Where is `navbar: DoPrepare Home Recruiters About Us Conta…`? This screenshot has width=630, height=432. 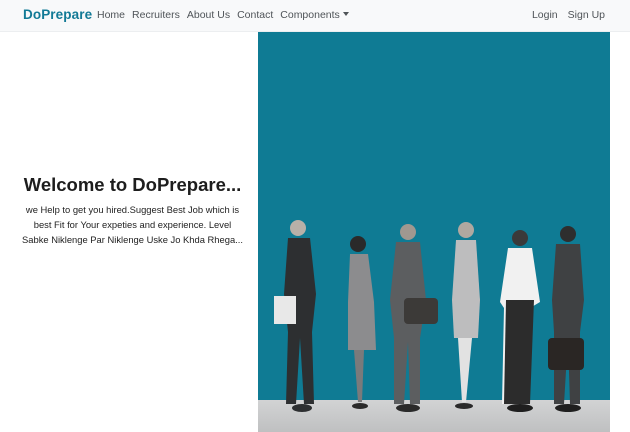
navbar: DoPrepare Home Recruiters About Us Conta… is located at coordinates (315, 16).